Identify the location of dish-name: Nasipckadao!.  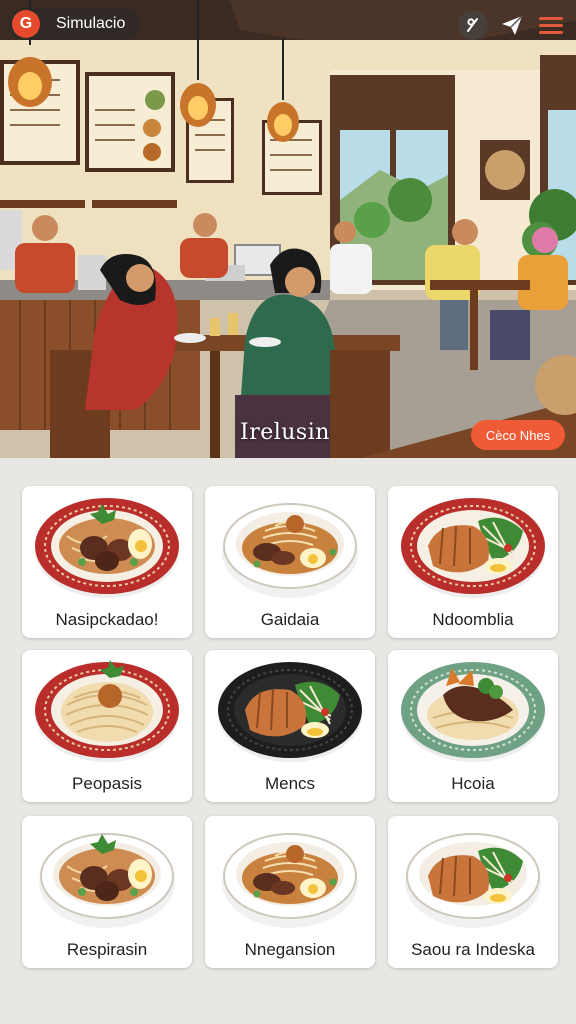
(107, 619).